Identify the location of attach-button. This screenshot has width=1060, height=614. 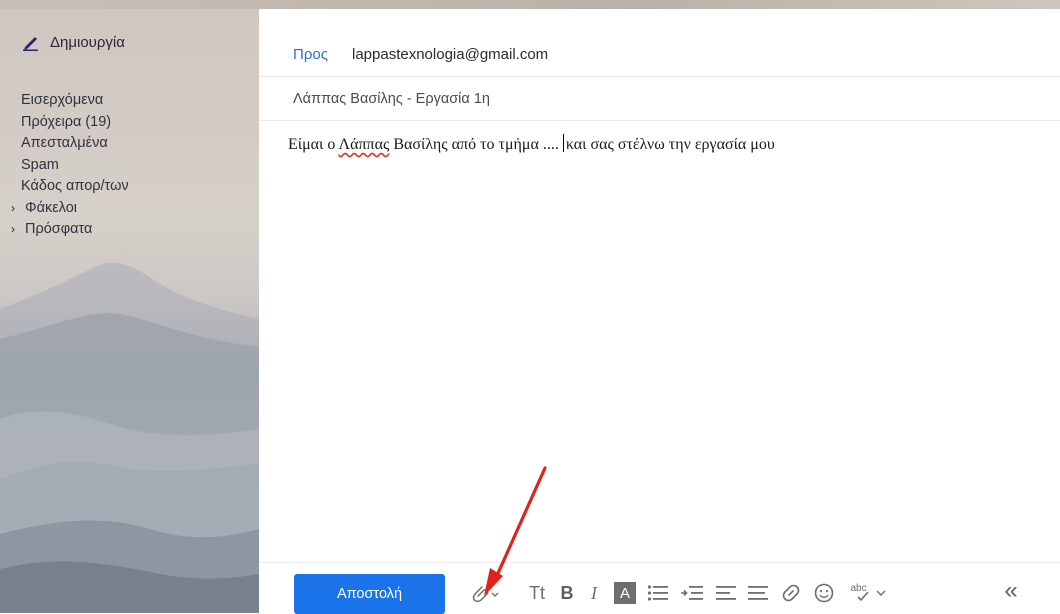
(485, 593).